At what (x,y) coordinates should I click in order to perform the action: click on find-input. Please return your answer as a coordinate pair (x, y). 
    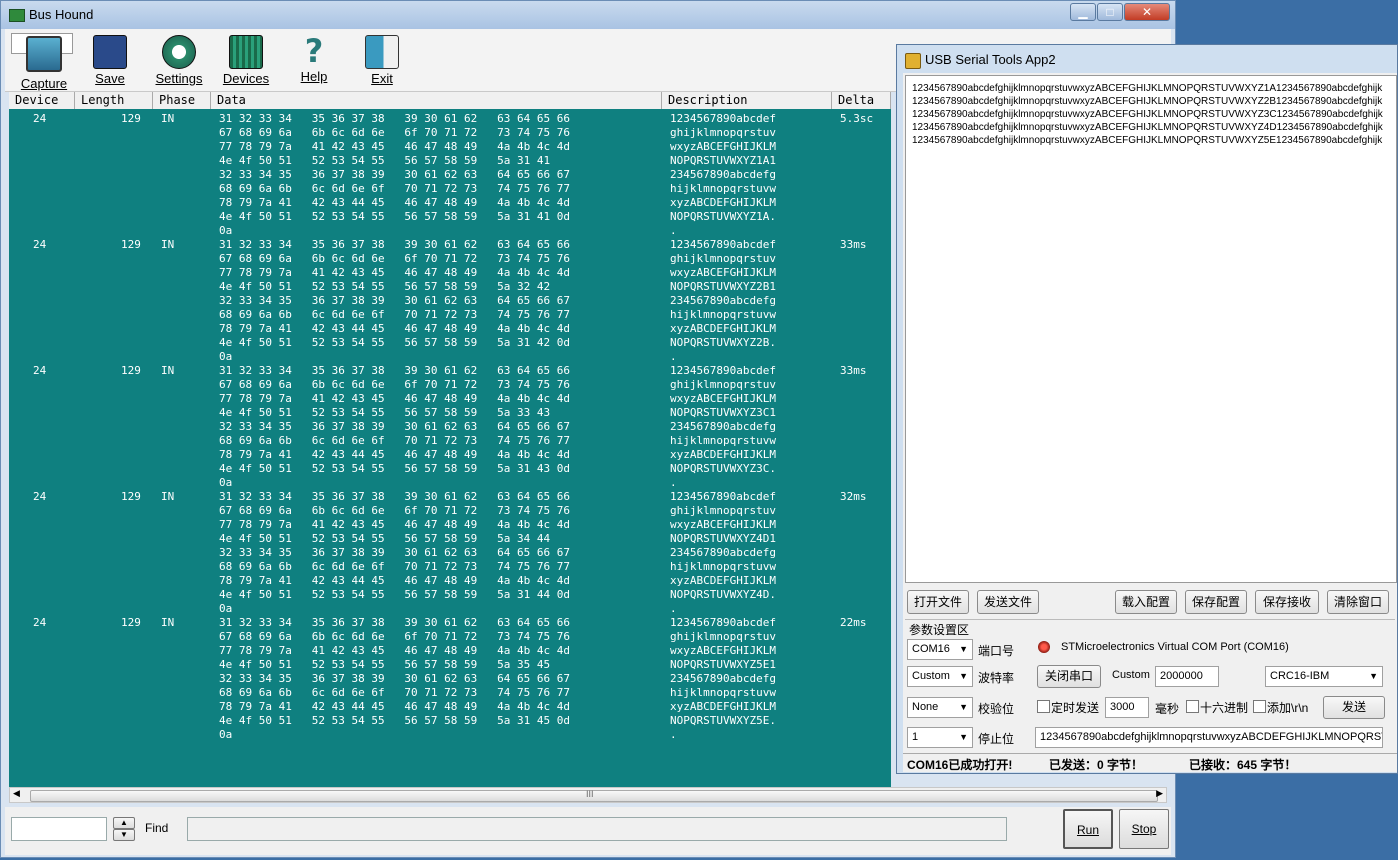
    Looking at the image, I should click on (59, 829).